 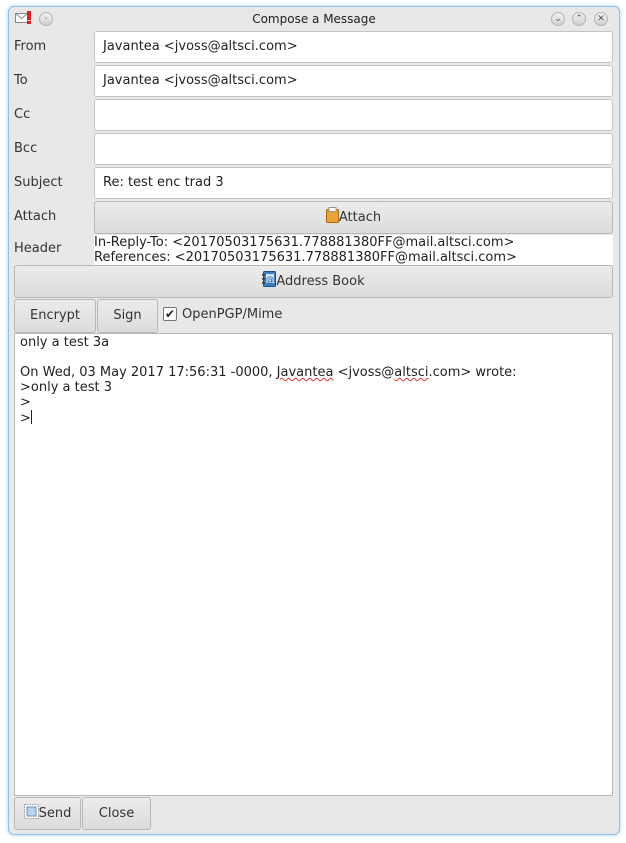 What do you see at coordinates (26, 148) in the screenshot?
I see `bcc-label: Bcc` at bounding box center [26, 148].